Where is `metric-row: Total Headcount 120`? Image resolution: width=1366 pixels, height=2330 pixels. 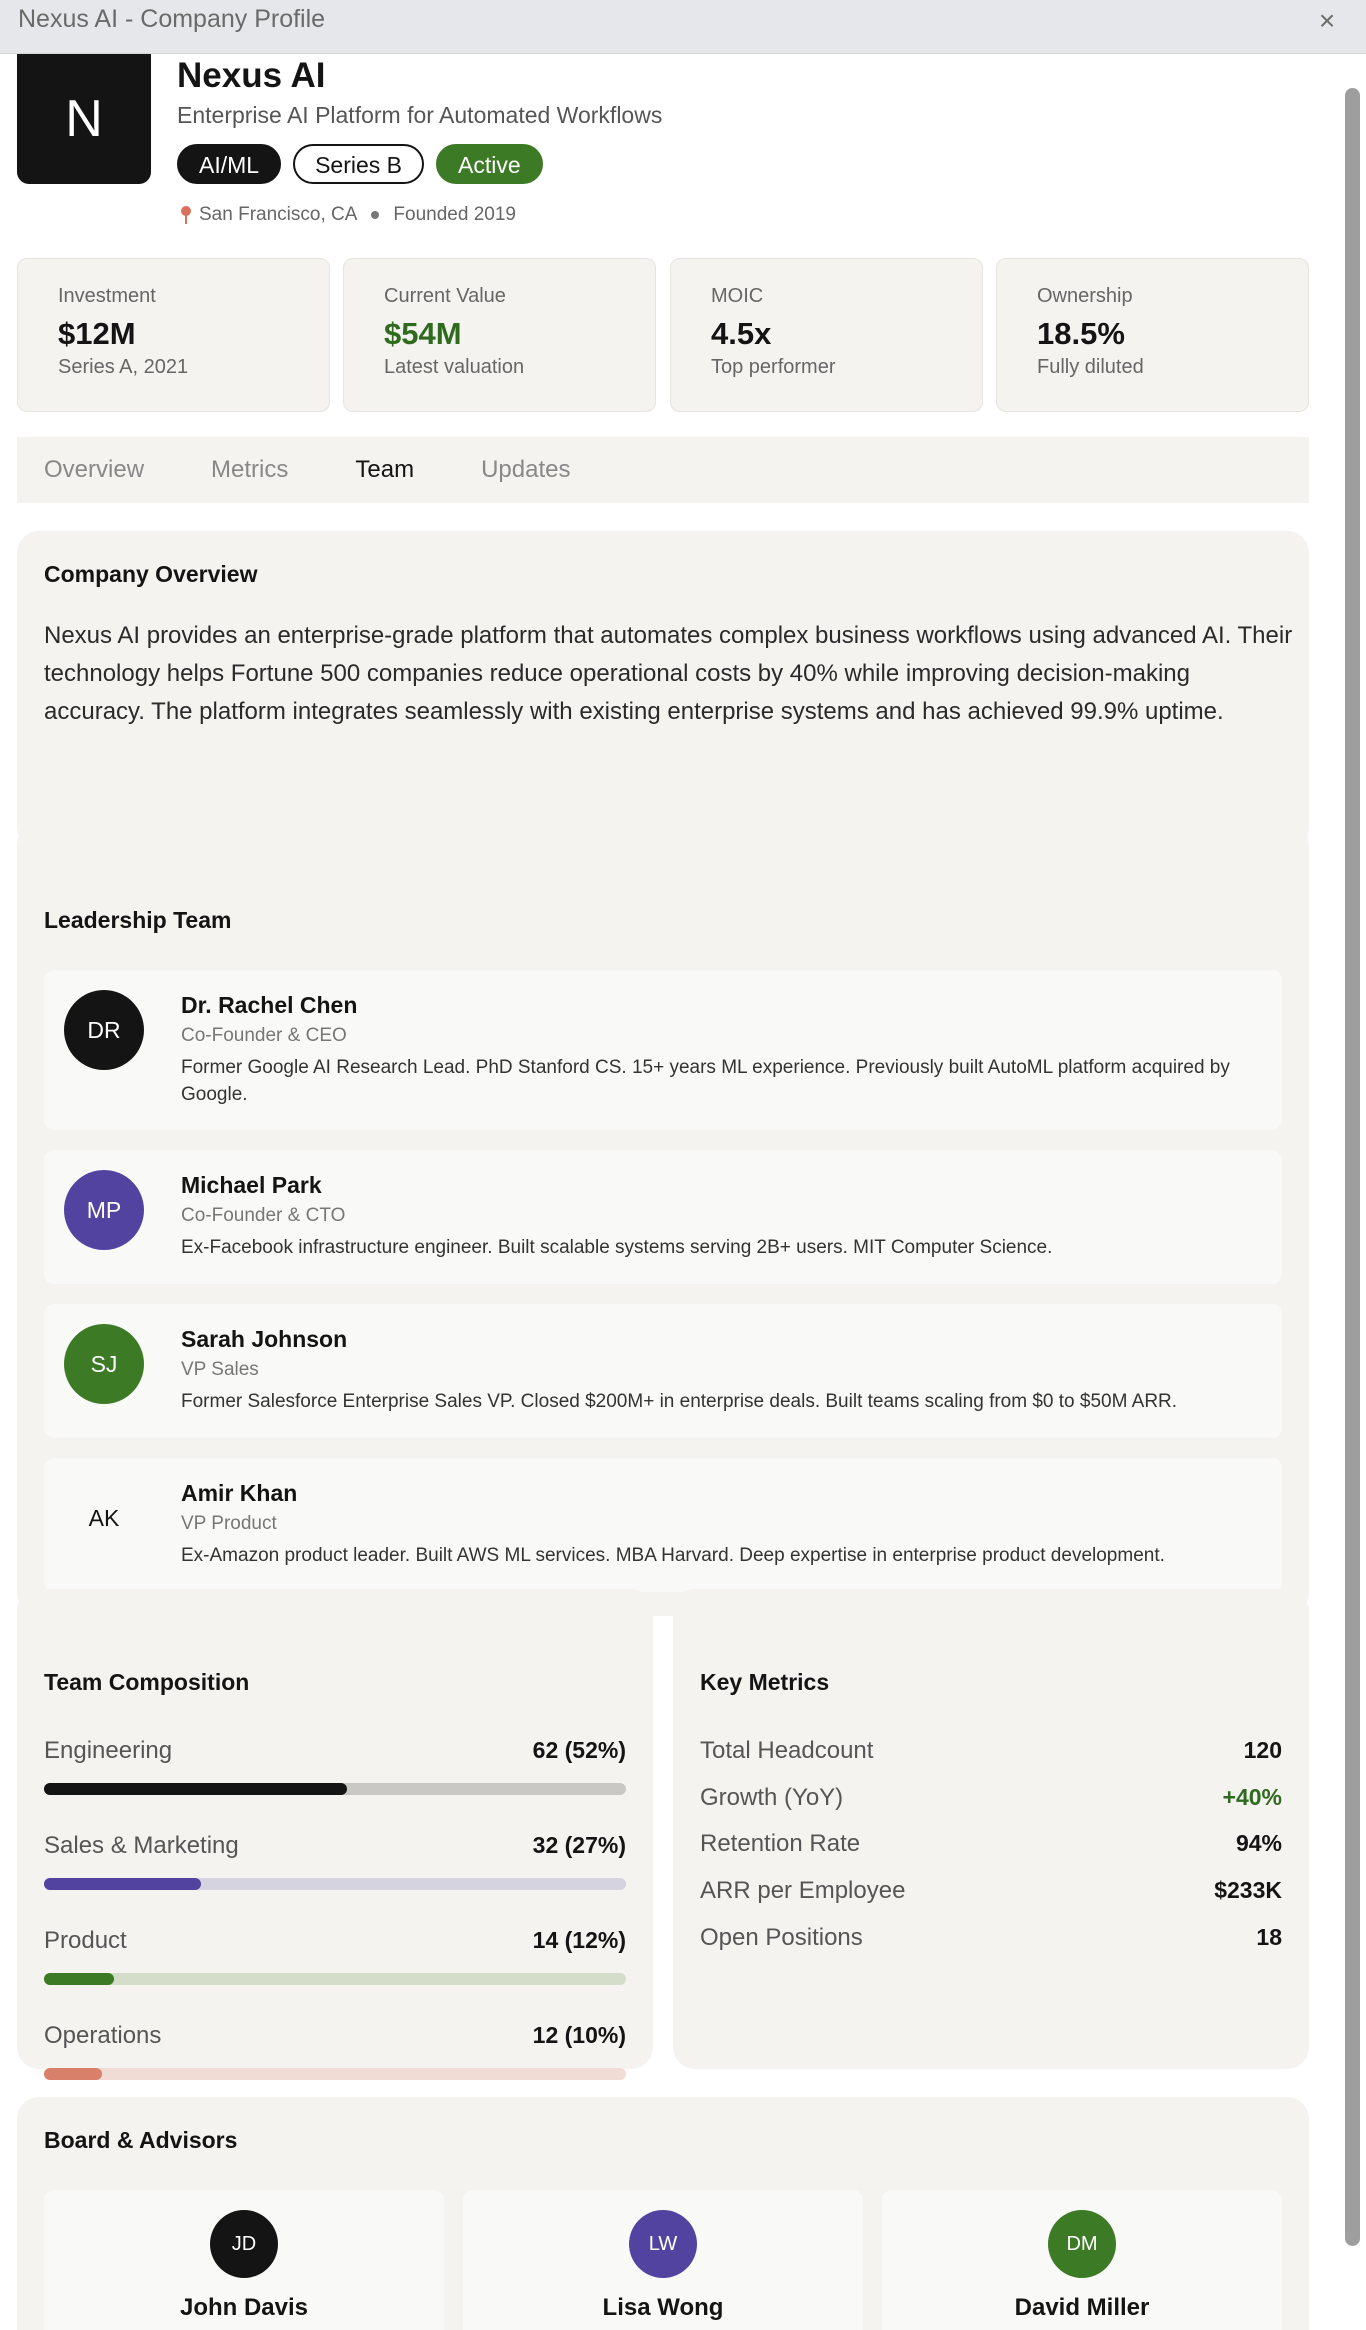
metric-row: Total Headcount 120 is located at coordinates (991, 1752).